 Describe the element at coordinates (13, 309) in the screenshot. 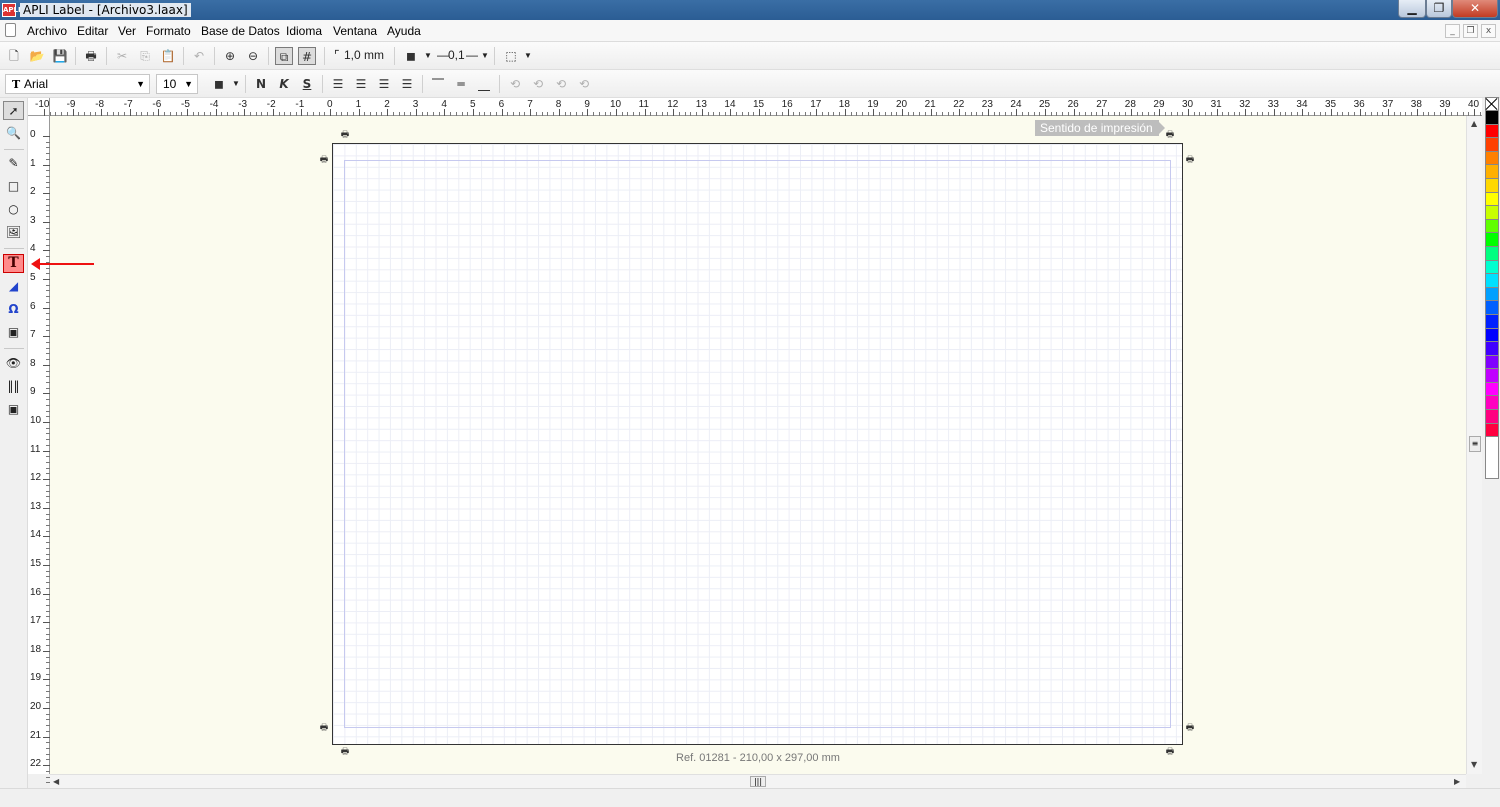

I see `symbol-tool-icon: Ω` at that location.